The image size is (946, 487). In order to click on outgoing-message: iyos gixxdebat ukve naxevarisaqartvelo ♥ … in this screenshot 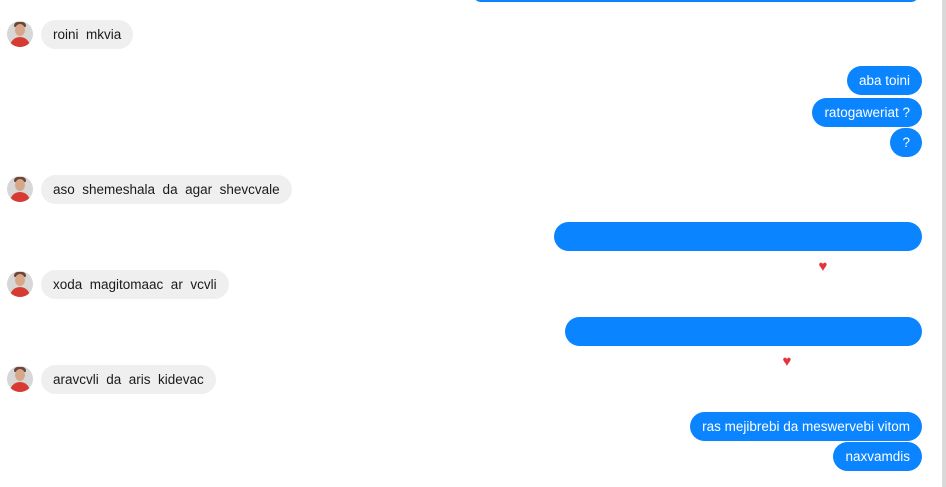, I will do `click(737, 248)`.